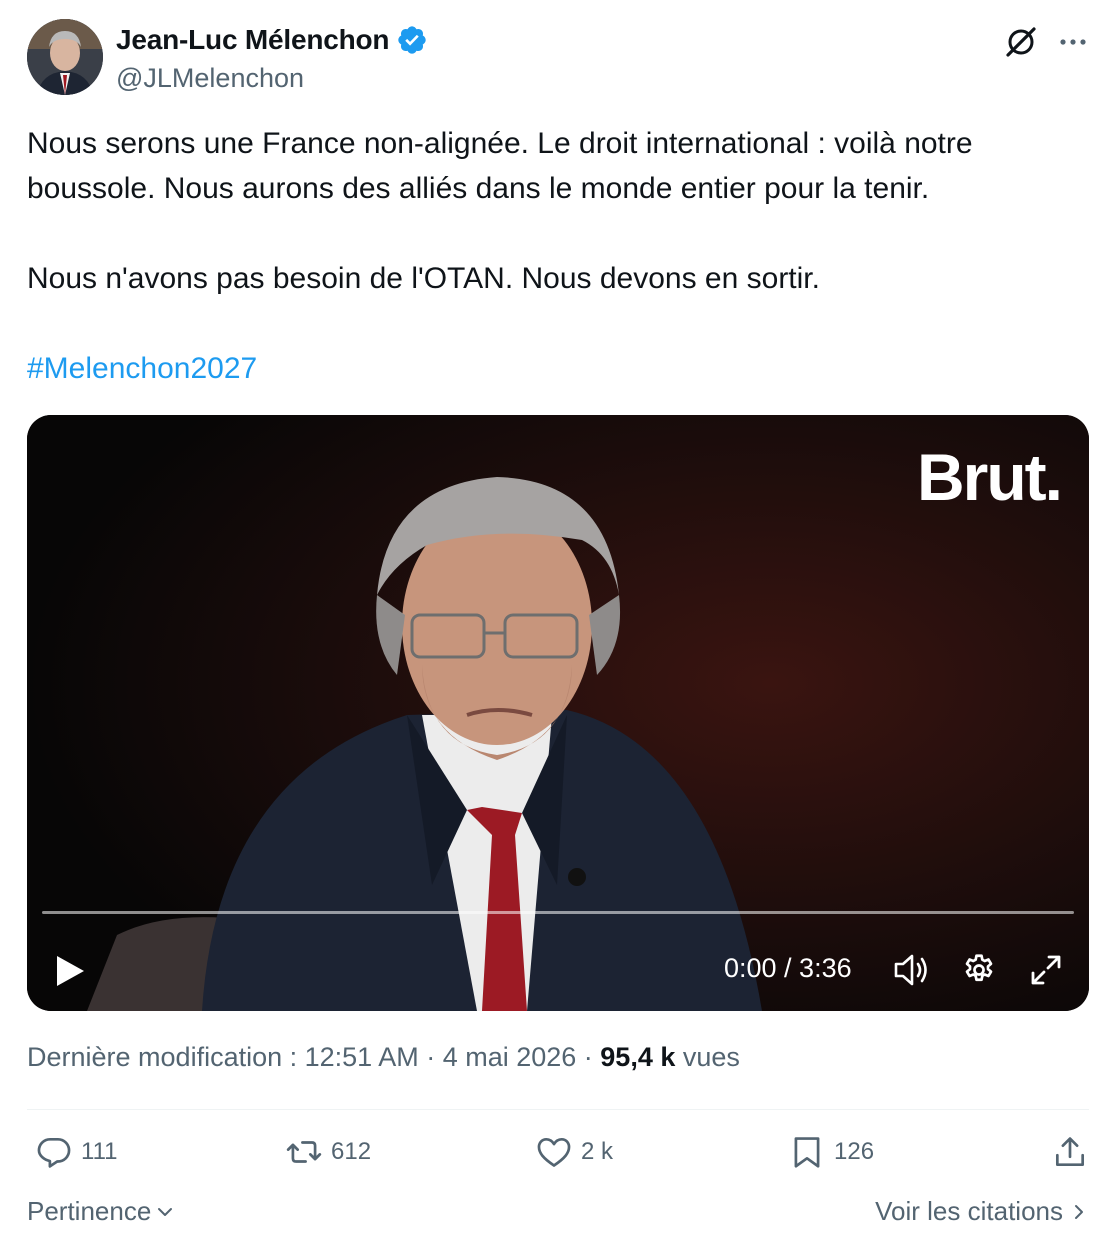 The width and height of the screenshot is (1117, 1243). What do you see at coordinates (70, 971) in the screenshot?
I see `play-icon` at bounding box center [70, 971].